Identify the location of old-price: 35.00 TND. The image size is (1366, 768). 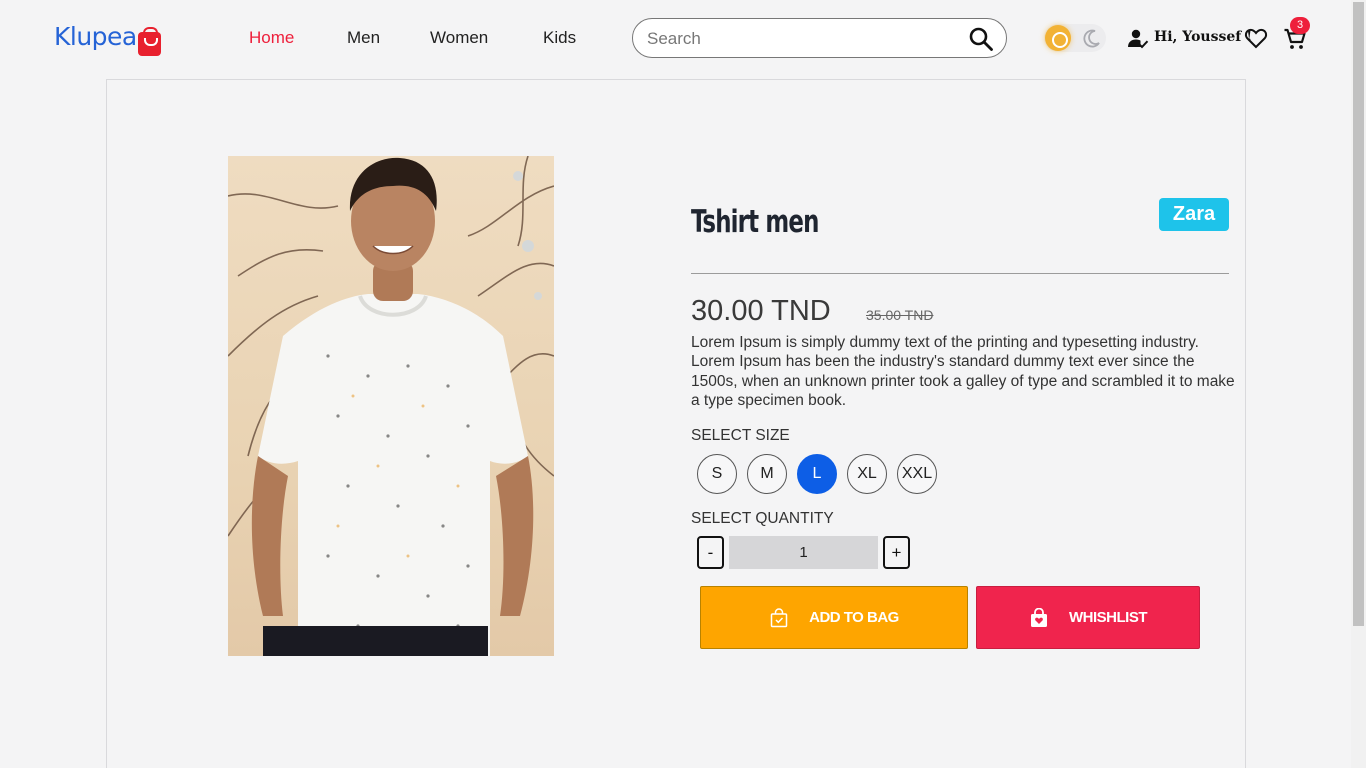
(900, 315).